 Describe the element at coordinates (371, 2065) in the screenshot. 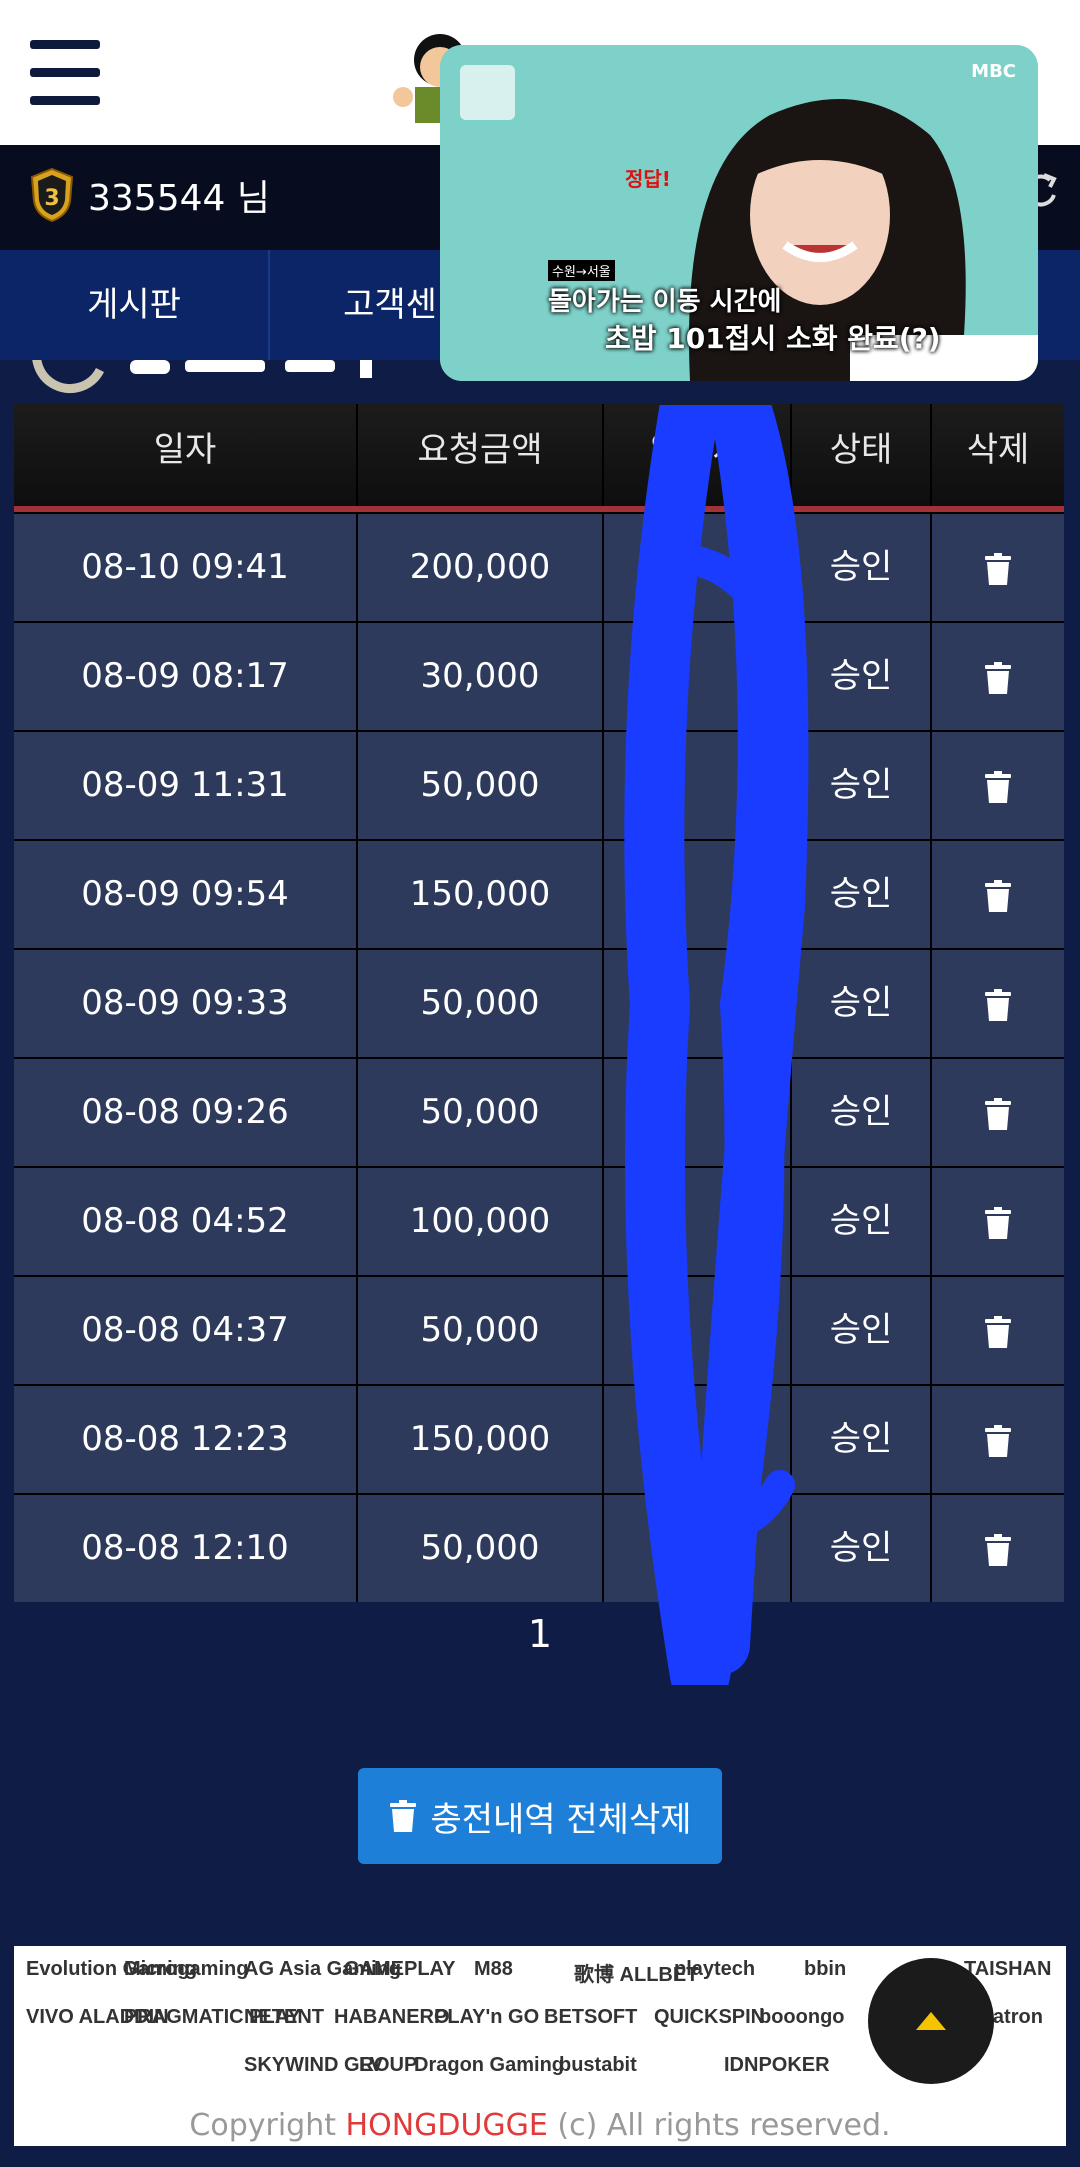

I see `provider-logo: LV` at that location.